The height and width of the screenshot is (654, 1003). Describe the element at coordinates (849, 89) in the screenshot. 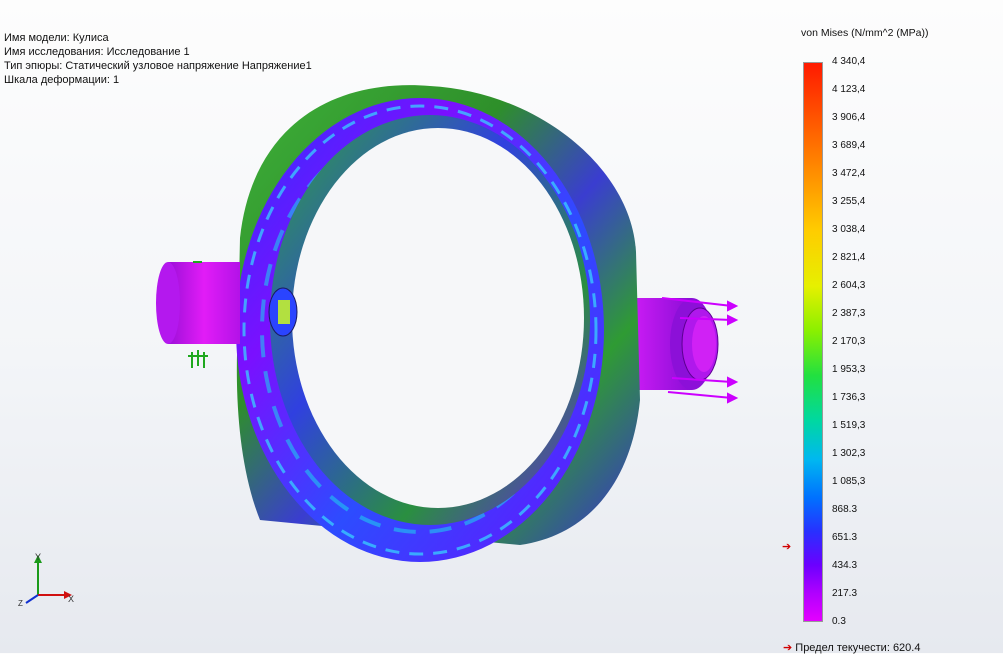

I see `colorbar-tick-label: 4 123,4` at that location.